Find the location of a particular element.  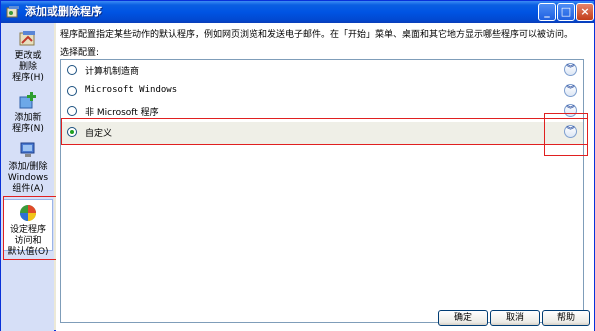

sidebar-item-label: 添加/删除 is located at coordinates (28, 167).